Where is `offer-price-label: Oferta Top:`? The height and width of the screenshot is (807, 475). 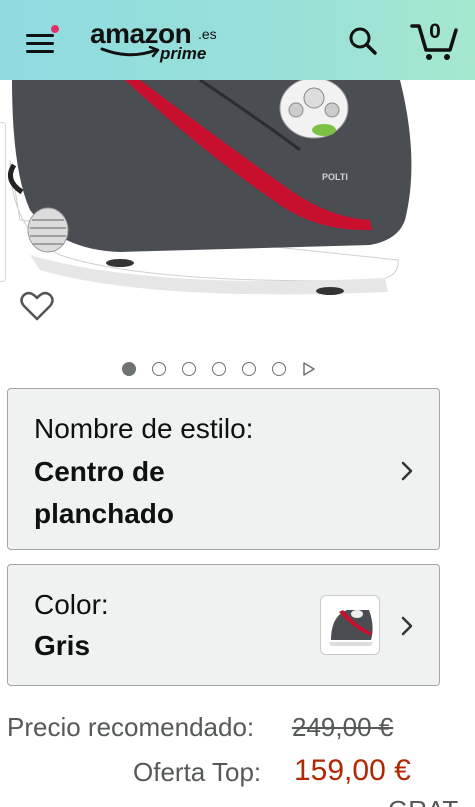
offer-price-label: Oferta Top: is located at coordinates (197, 772).